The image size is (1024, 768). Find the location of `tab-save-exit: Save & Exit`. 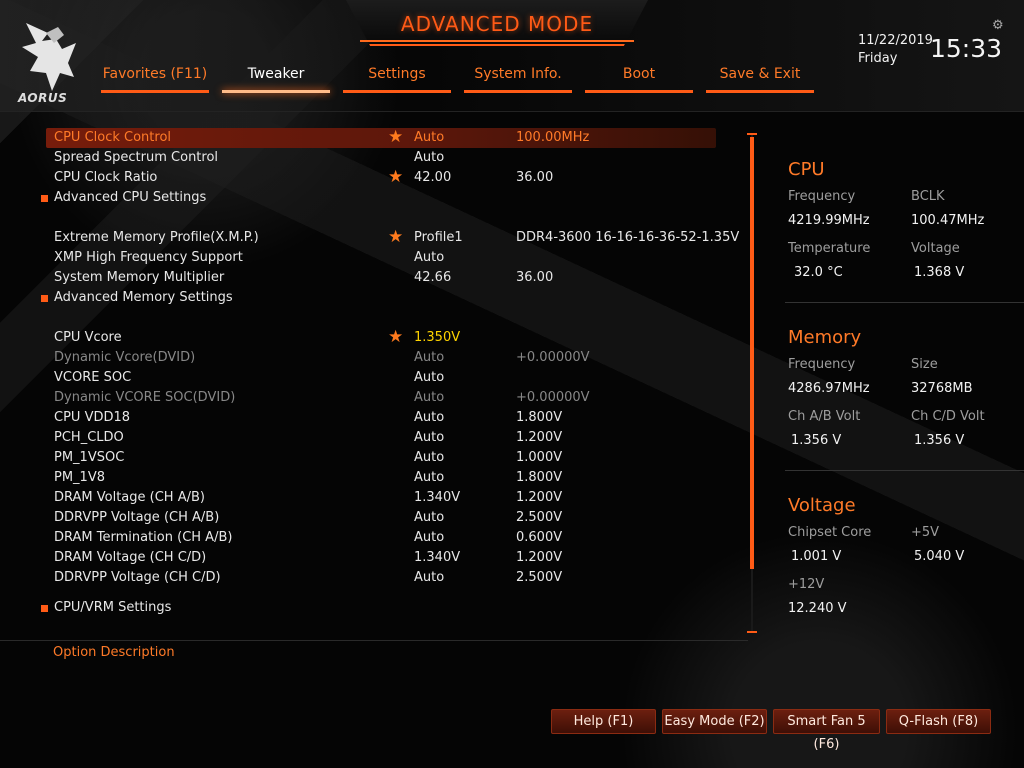

tab-save-exit: Save & Exit is located at coordinates (760, 81).